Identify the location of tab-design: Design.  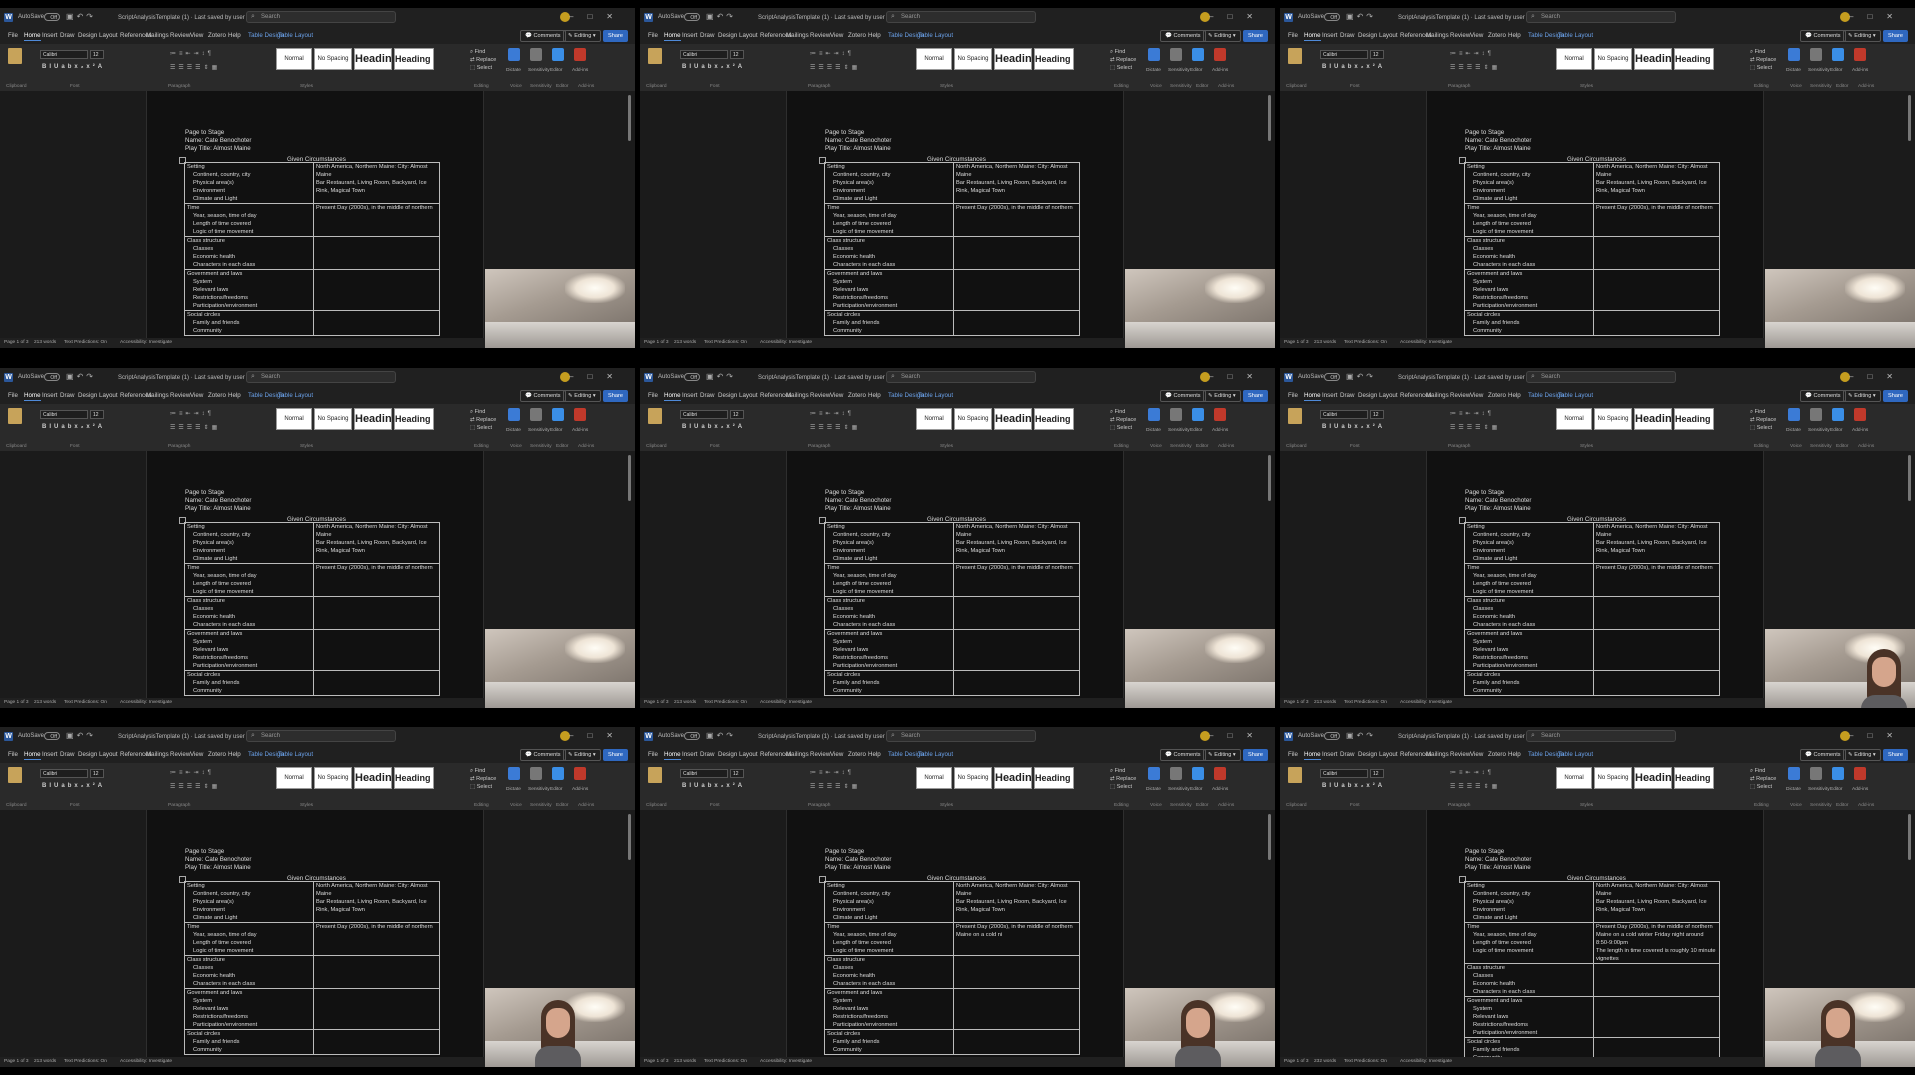
(1367, 754).